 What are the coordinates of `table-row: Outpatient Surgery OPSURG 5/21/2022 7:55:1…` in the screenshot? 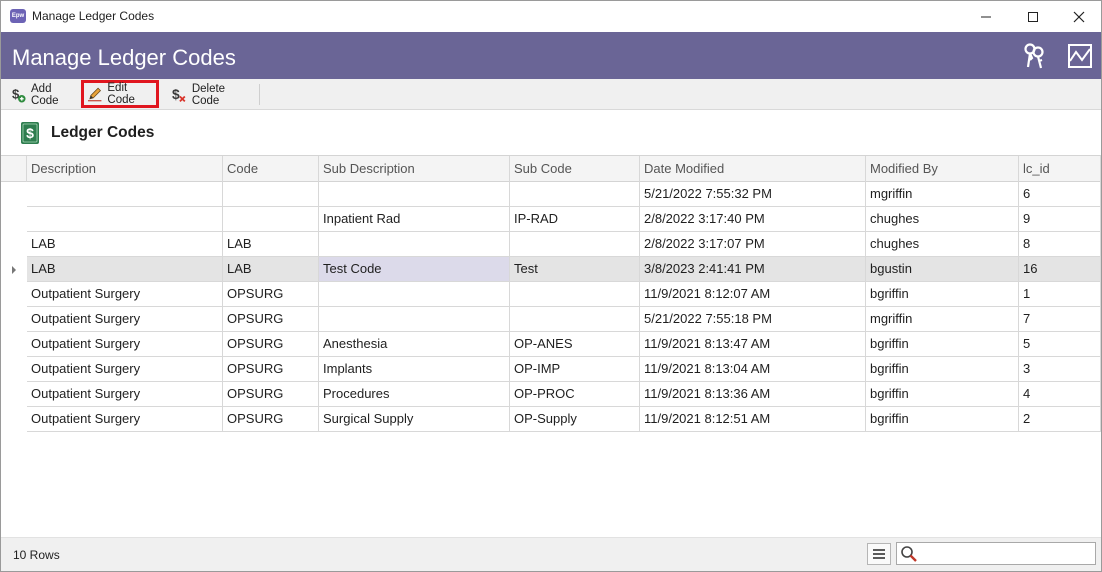 It's located at (551, 319).